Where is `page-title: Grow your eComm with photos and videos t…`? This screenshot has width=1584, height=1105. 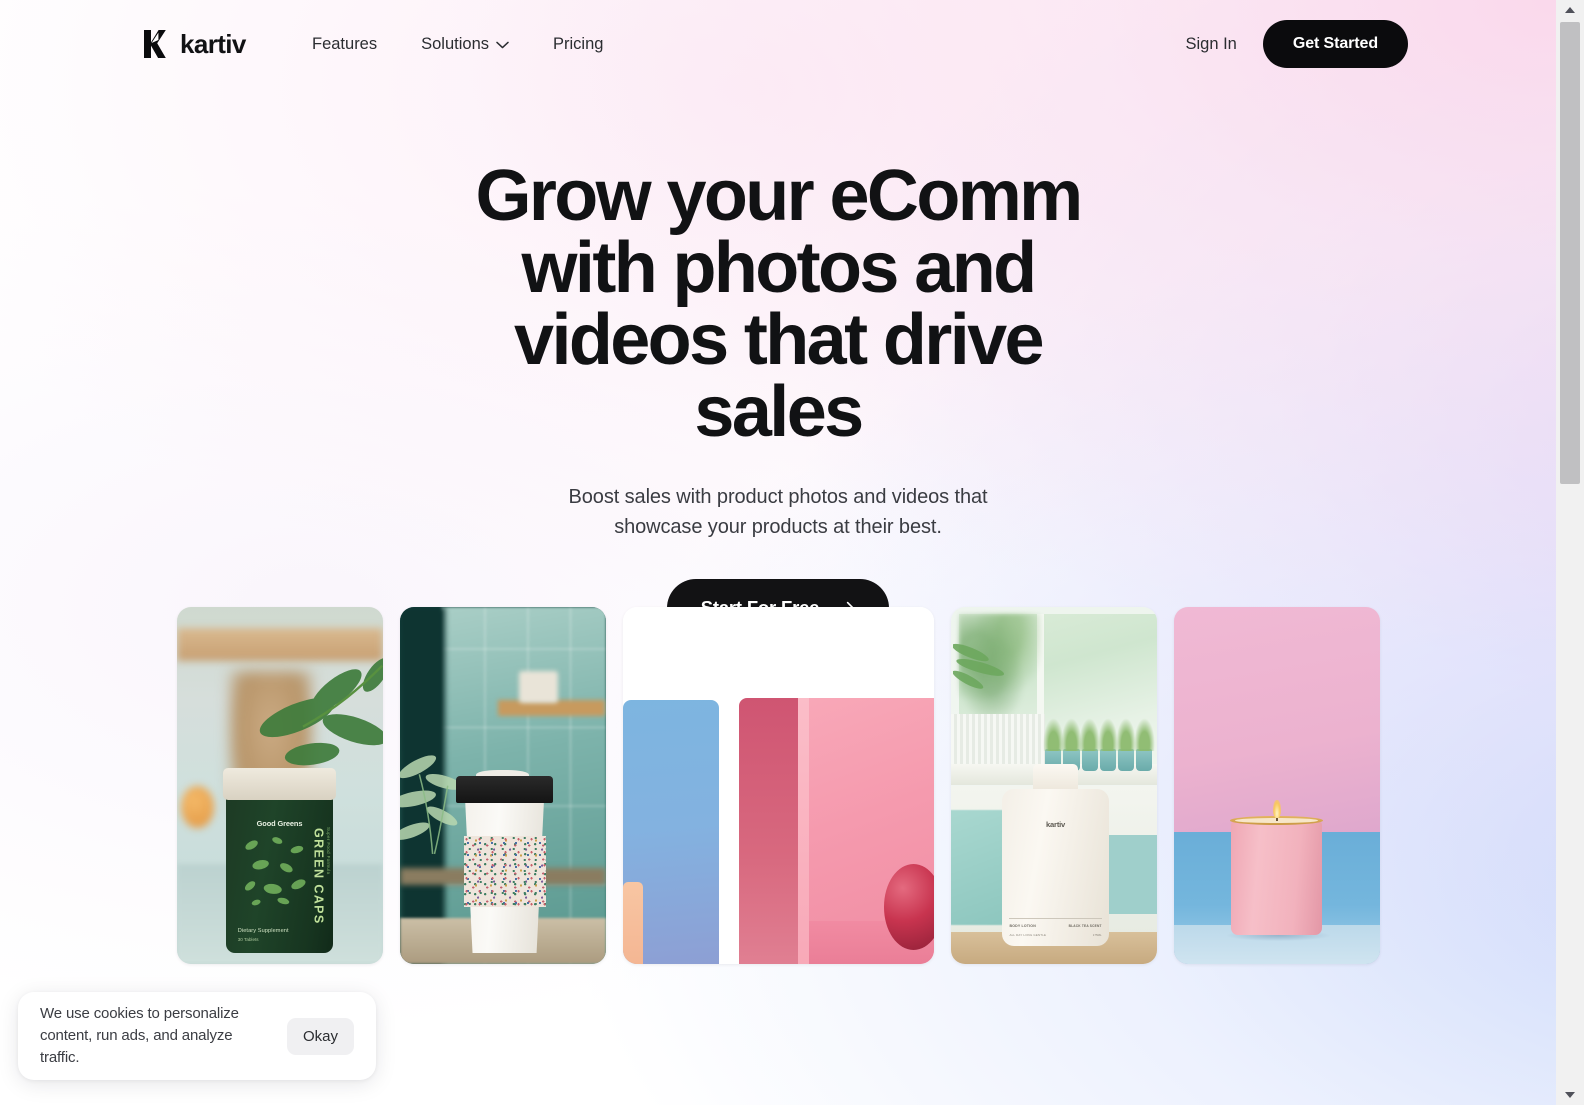
page-title: Grow your eComm with photos and videos t… is located at coordinates (779, 304).